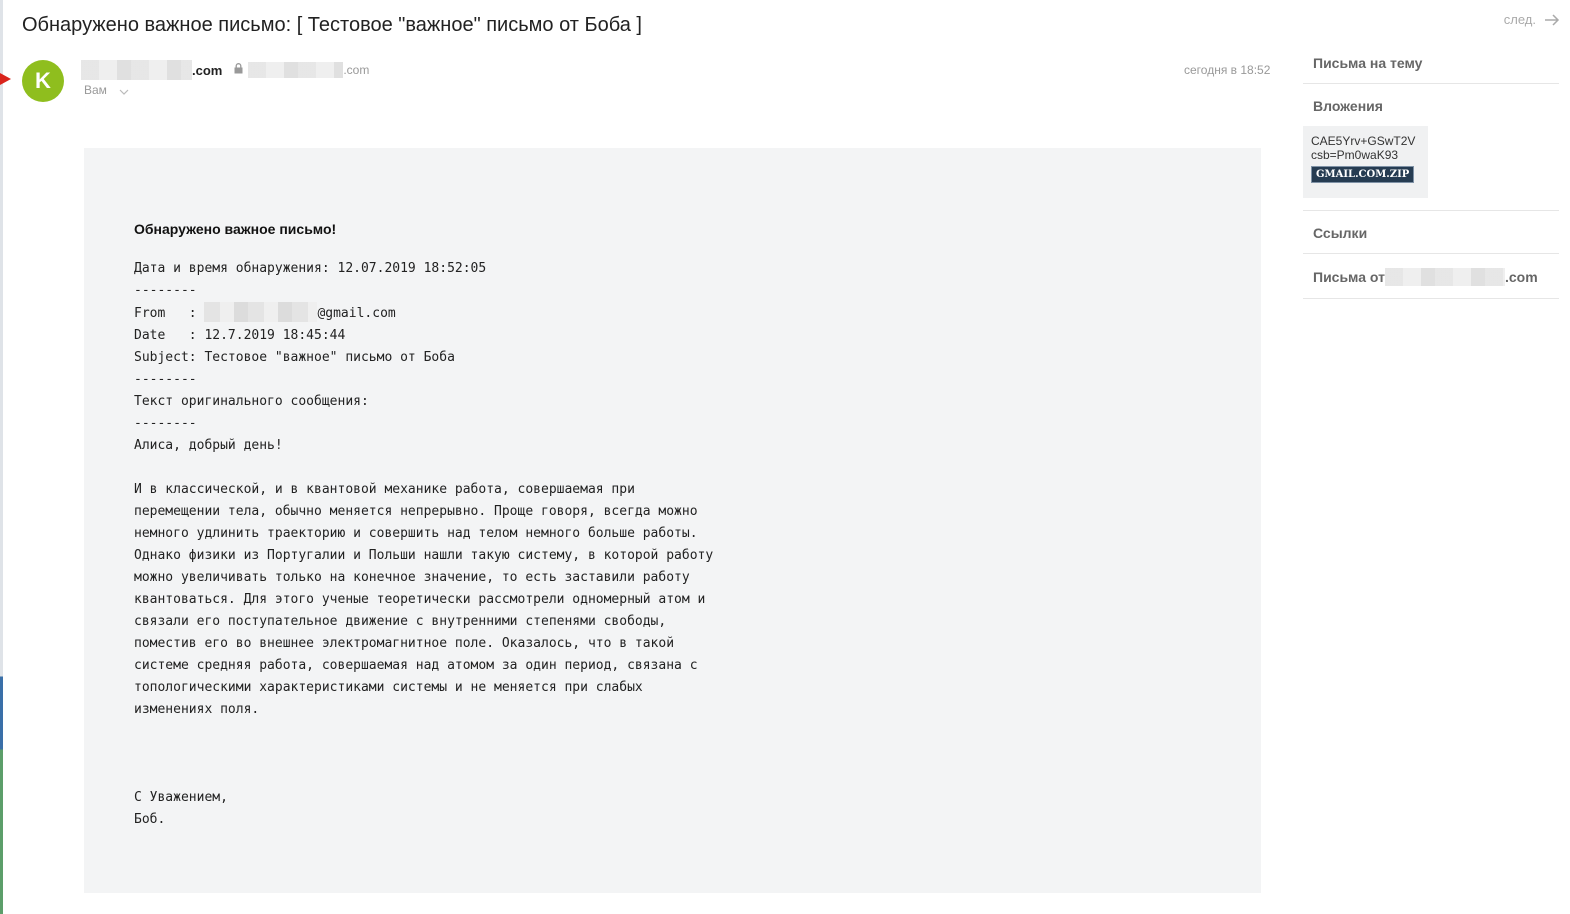  What do you see at coordinates (1348, 106) in the screenshot?
I see `sidebar-item-label: Вложения` at bounding box center [1348, 106].